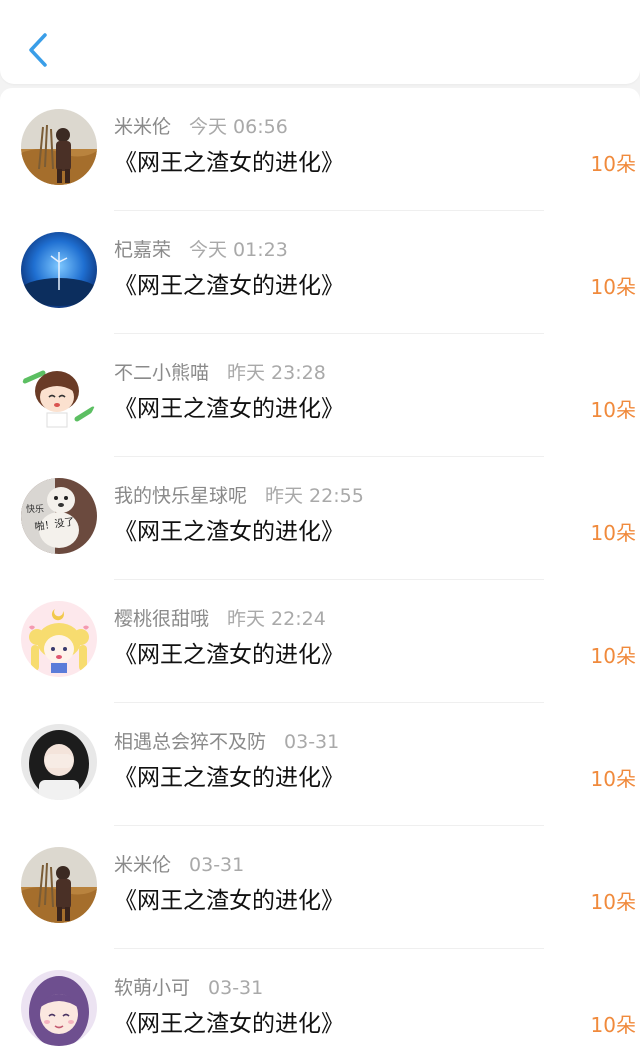 This screenshot has height=1053, width=640. I want to click on avatar: 快乐 啪！没了, so click(59, 516).